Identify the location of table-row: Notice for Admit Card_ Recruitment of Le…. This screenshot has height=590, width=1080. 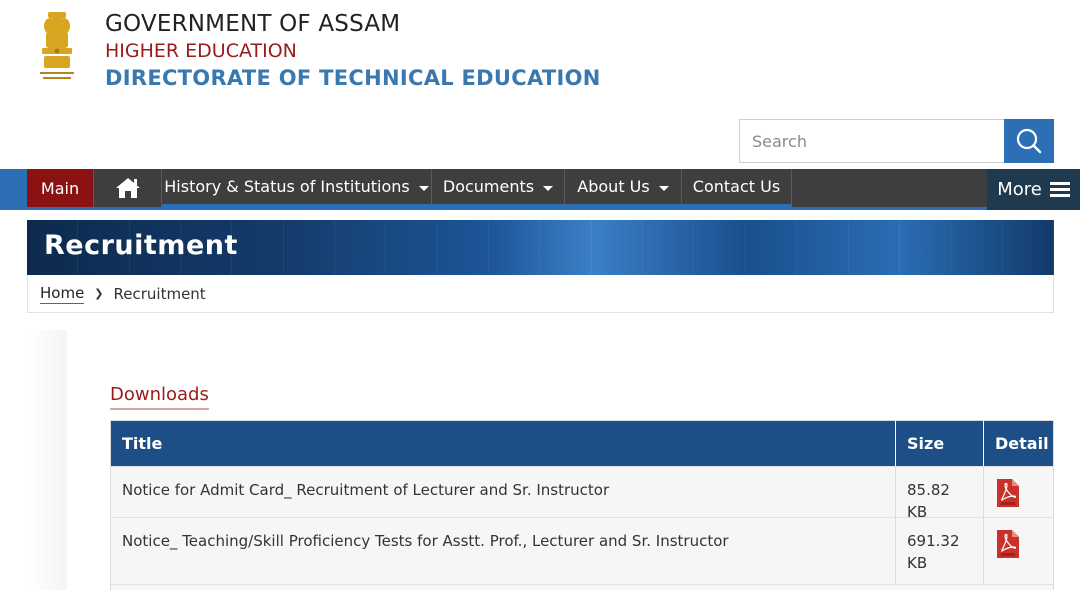
(582, 493).